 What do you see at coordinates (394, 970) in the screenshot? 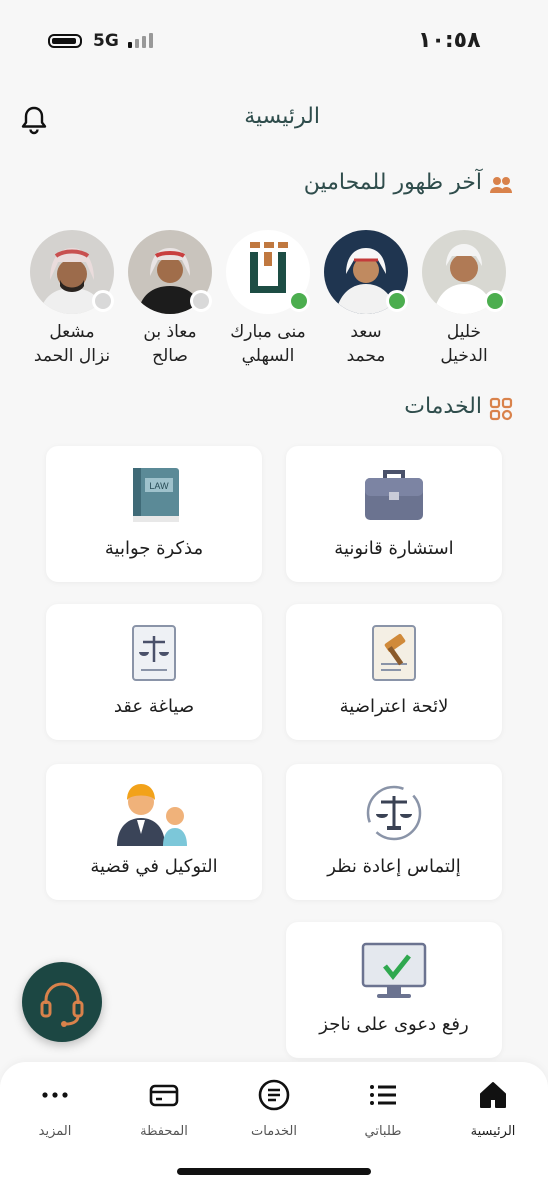
I see `monitor-check-icon` at bounding box center [394, 970].